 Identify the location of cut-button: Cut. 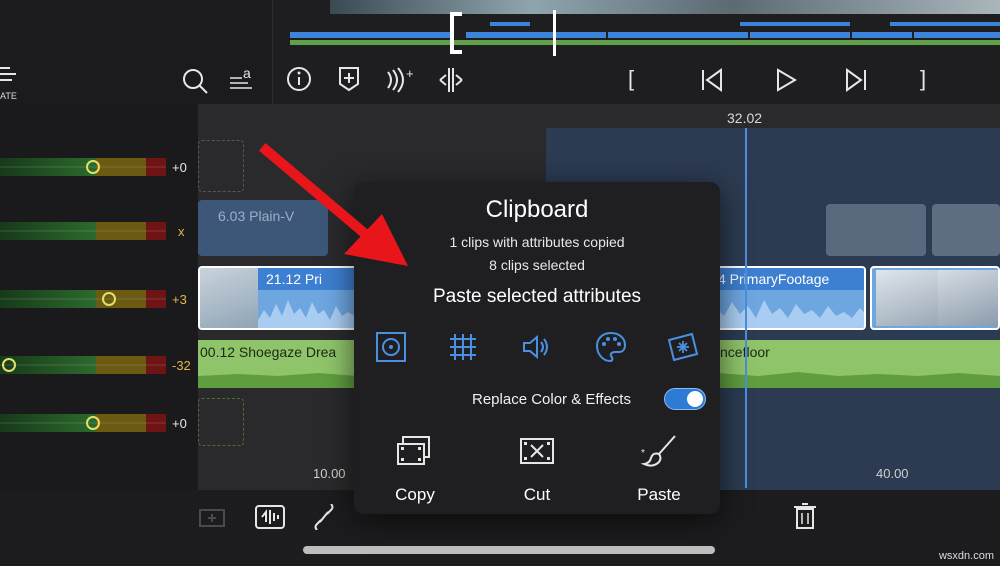
(537, 469).